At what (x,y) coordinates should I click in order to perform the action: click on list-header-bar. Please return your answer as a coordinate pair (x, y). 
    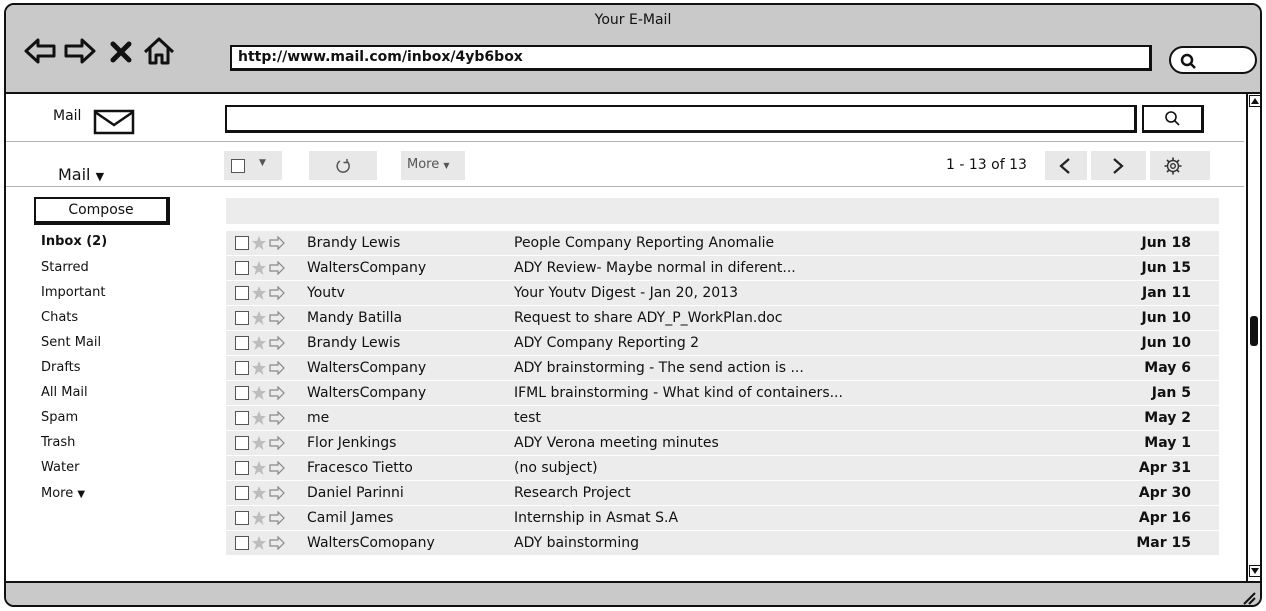
    Looking at the image, I should click on (722, 211).